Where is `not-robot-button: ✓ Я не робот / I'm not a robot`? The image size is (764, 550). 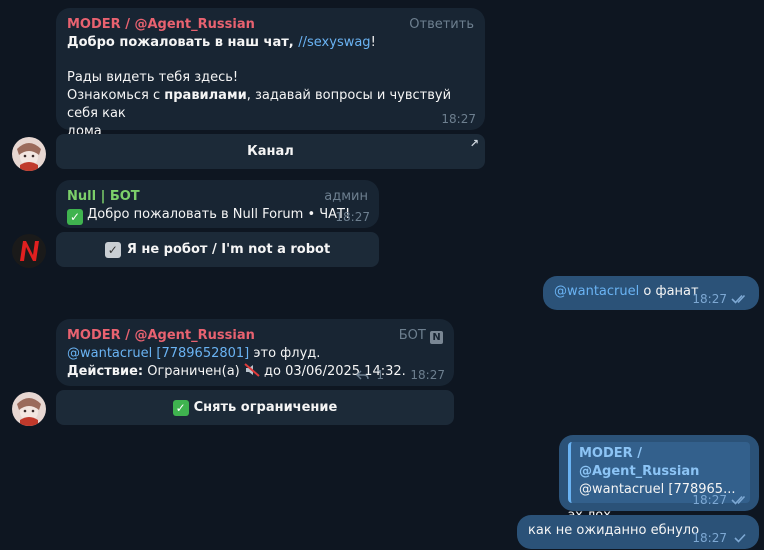 not-robot-button: ✓ Я не робот / I'm not a robot is located at coordinates (217, 249).